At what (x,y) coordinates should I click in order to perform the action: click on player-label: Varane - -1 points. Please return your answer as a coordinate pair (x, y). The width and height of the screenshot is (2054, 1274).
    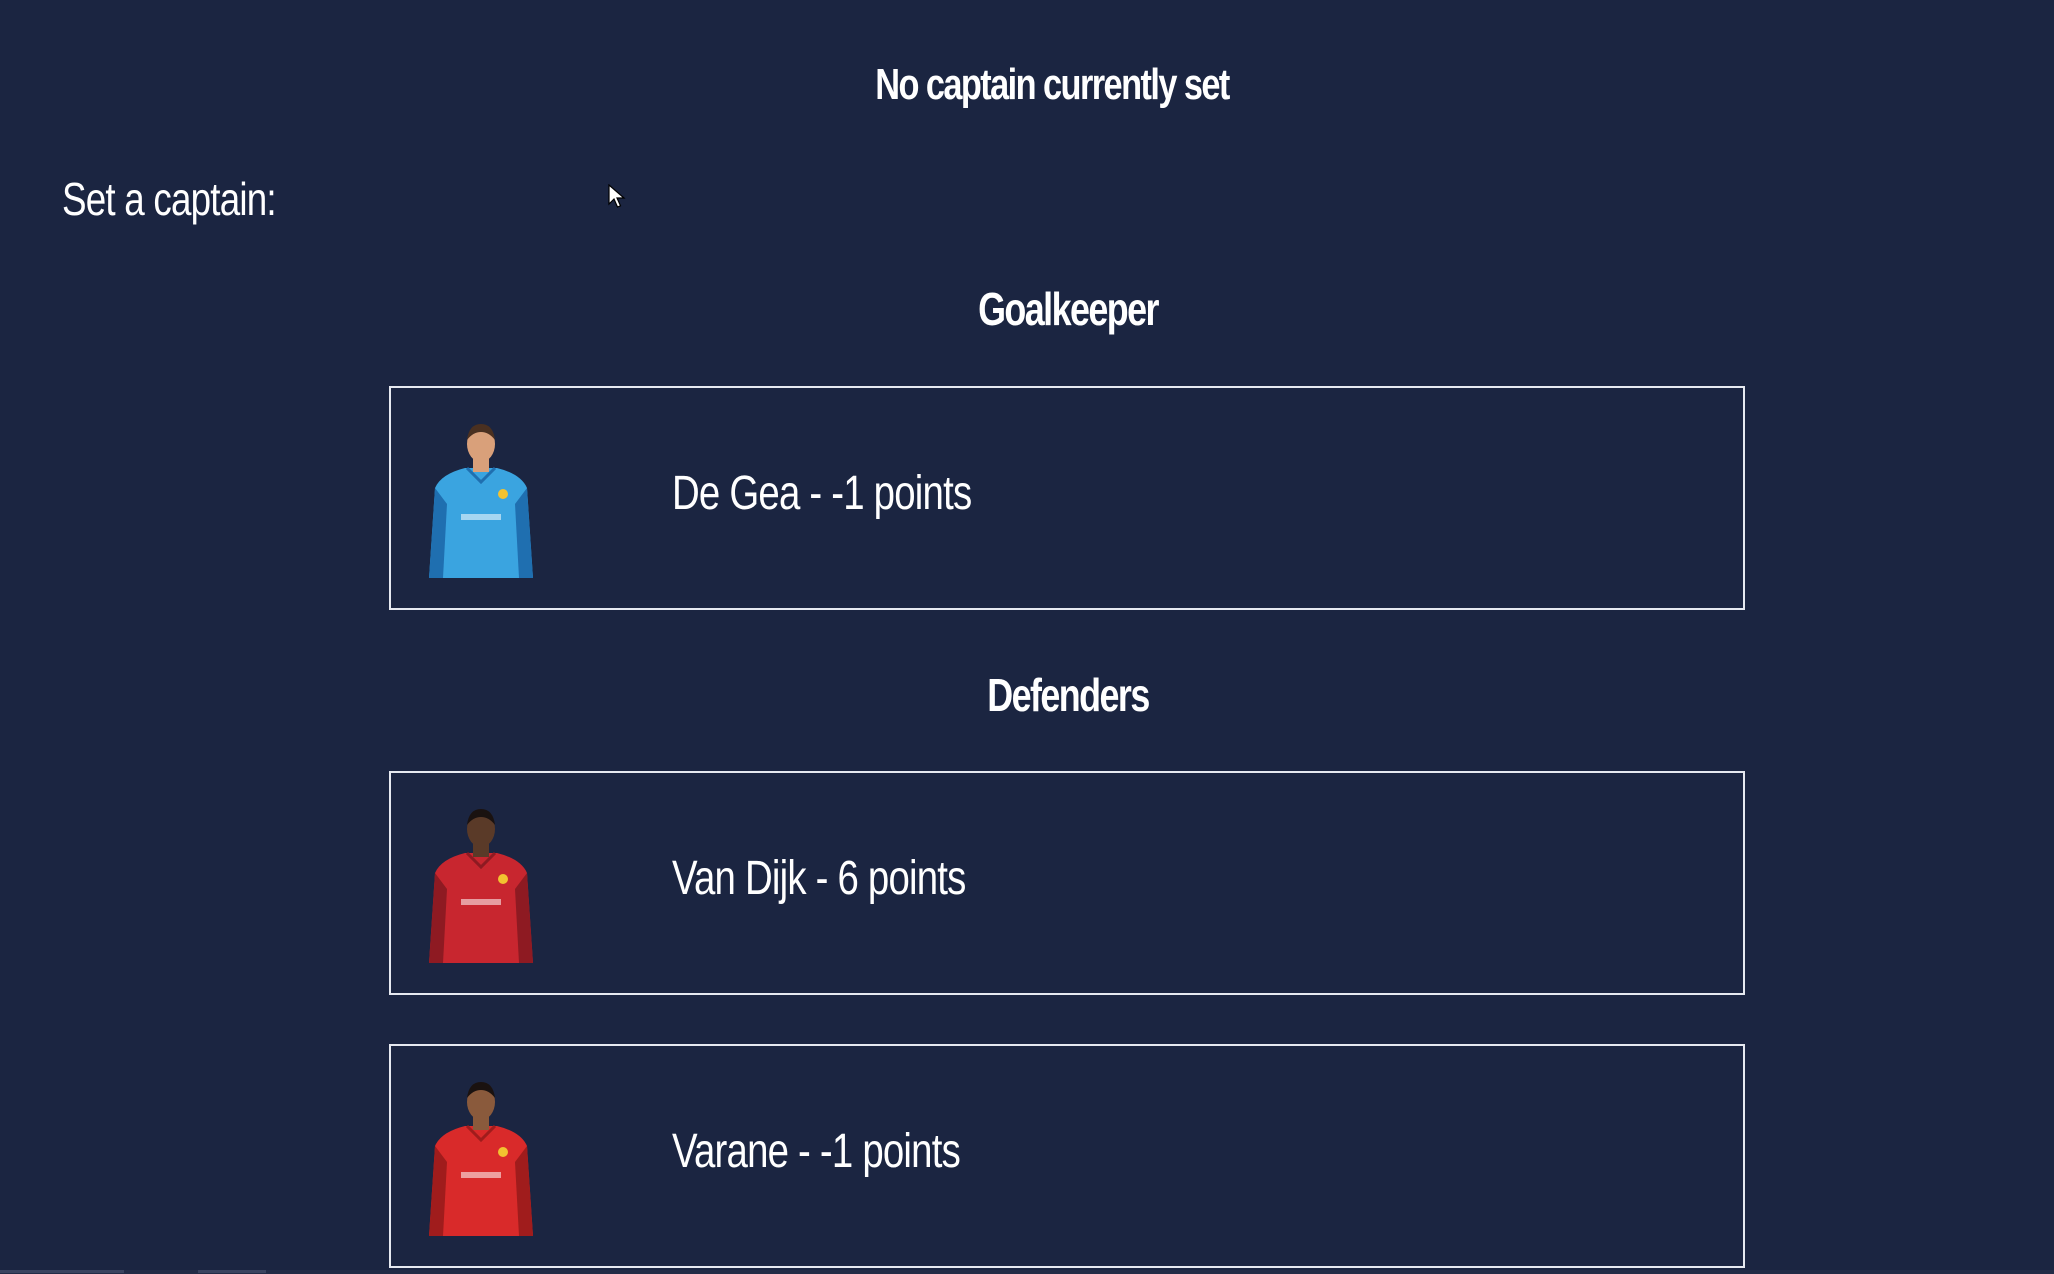
    Looking at the image, I should click on (816, 1151).